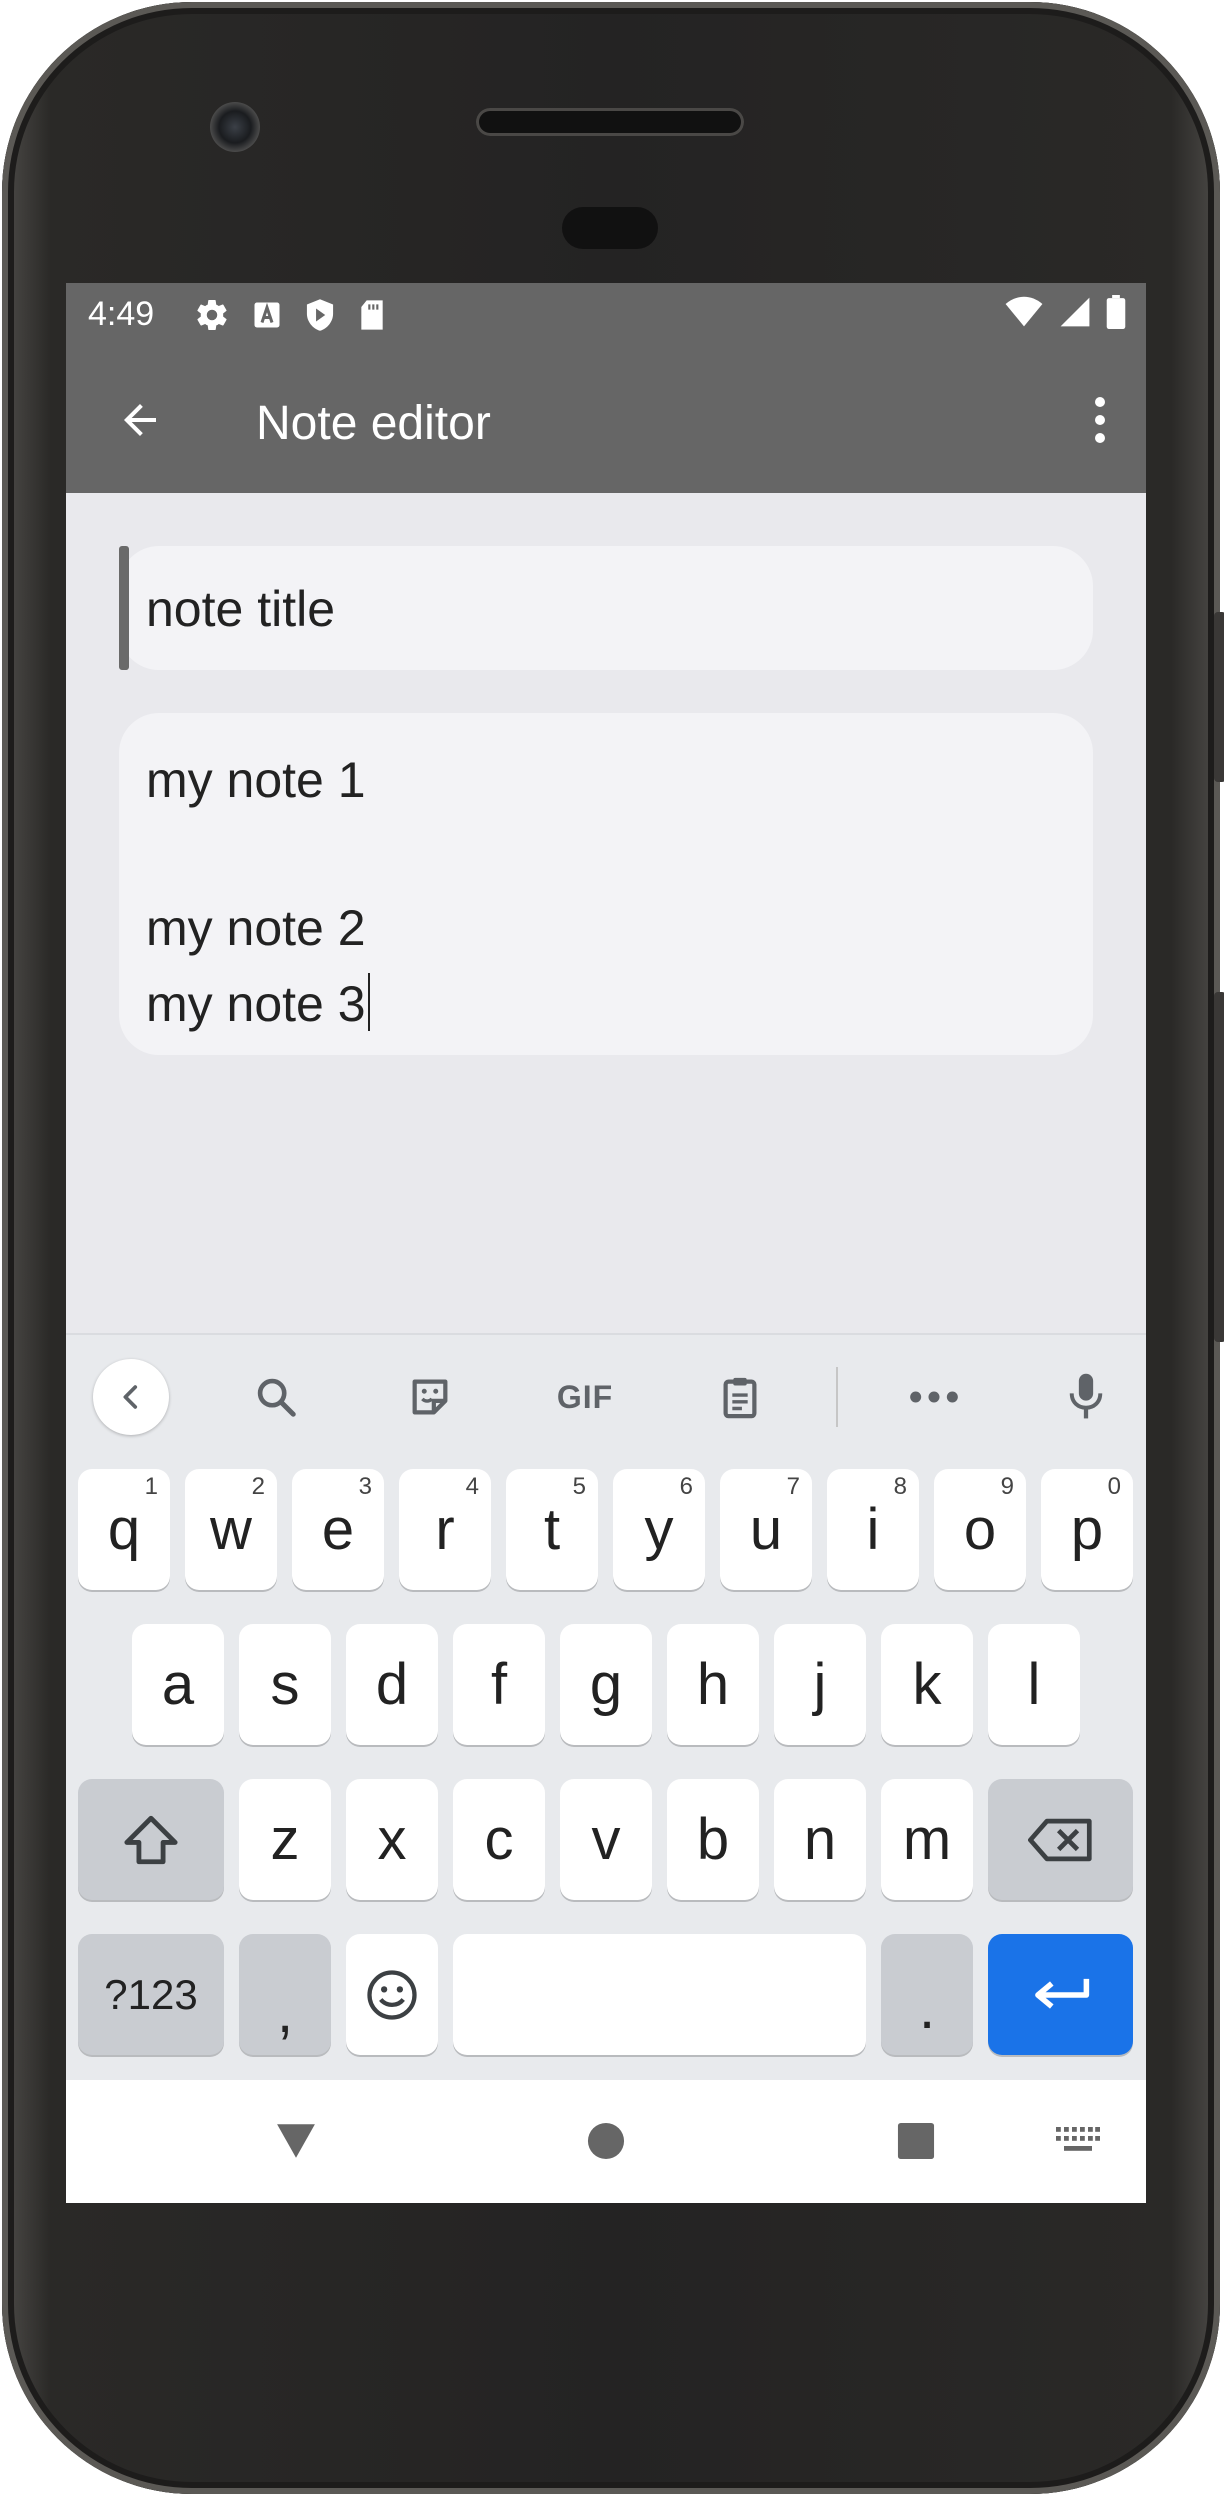 The width and height of the screenshot is (1224, 2498). I want to click on key-label: c, so click(499, 1839).